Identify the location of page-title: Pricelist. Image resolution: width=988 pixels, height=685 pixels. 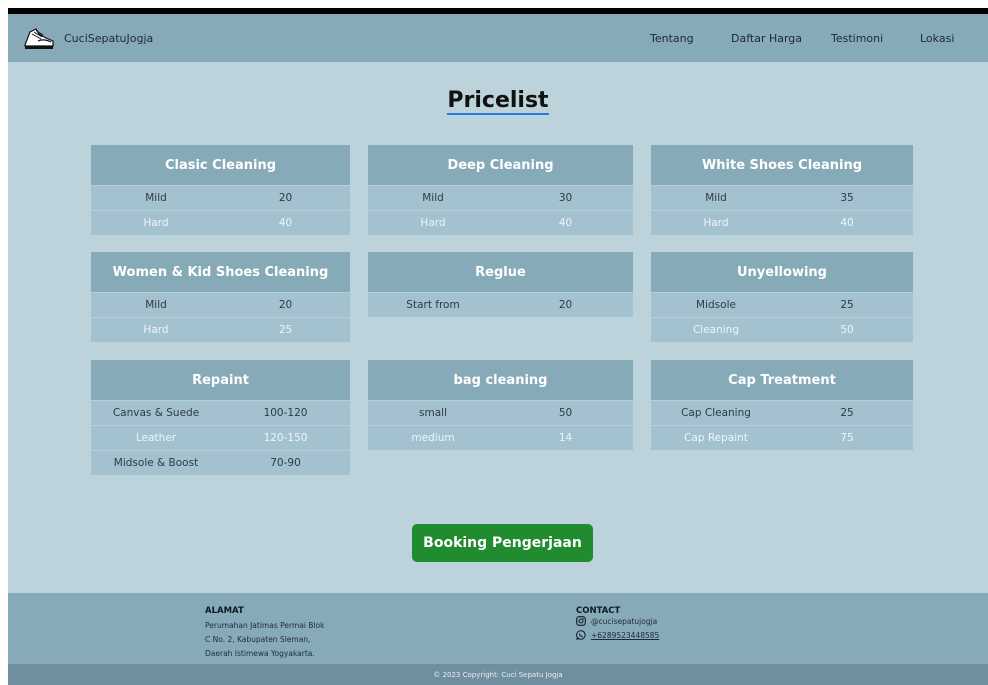
(498, 101).